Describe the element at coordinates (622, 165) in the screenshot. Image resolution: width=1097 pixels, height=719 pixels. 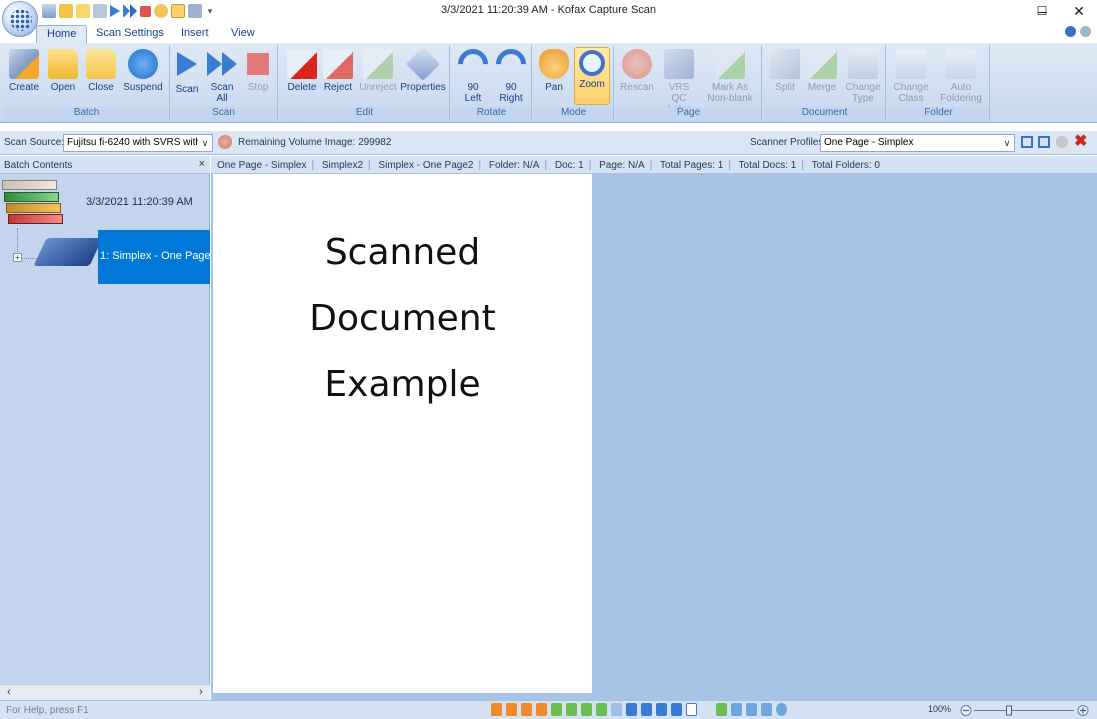
I see `info-page: Page: N/A` at that location.